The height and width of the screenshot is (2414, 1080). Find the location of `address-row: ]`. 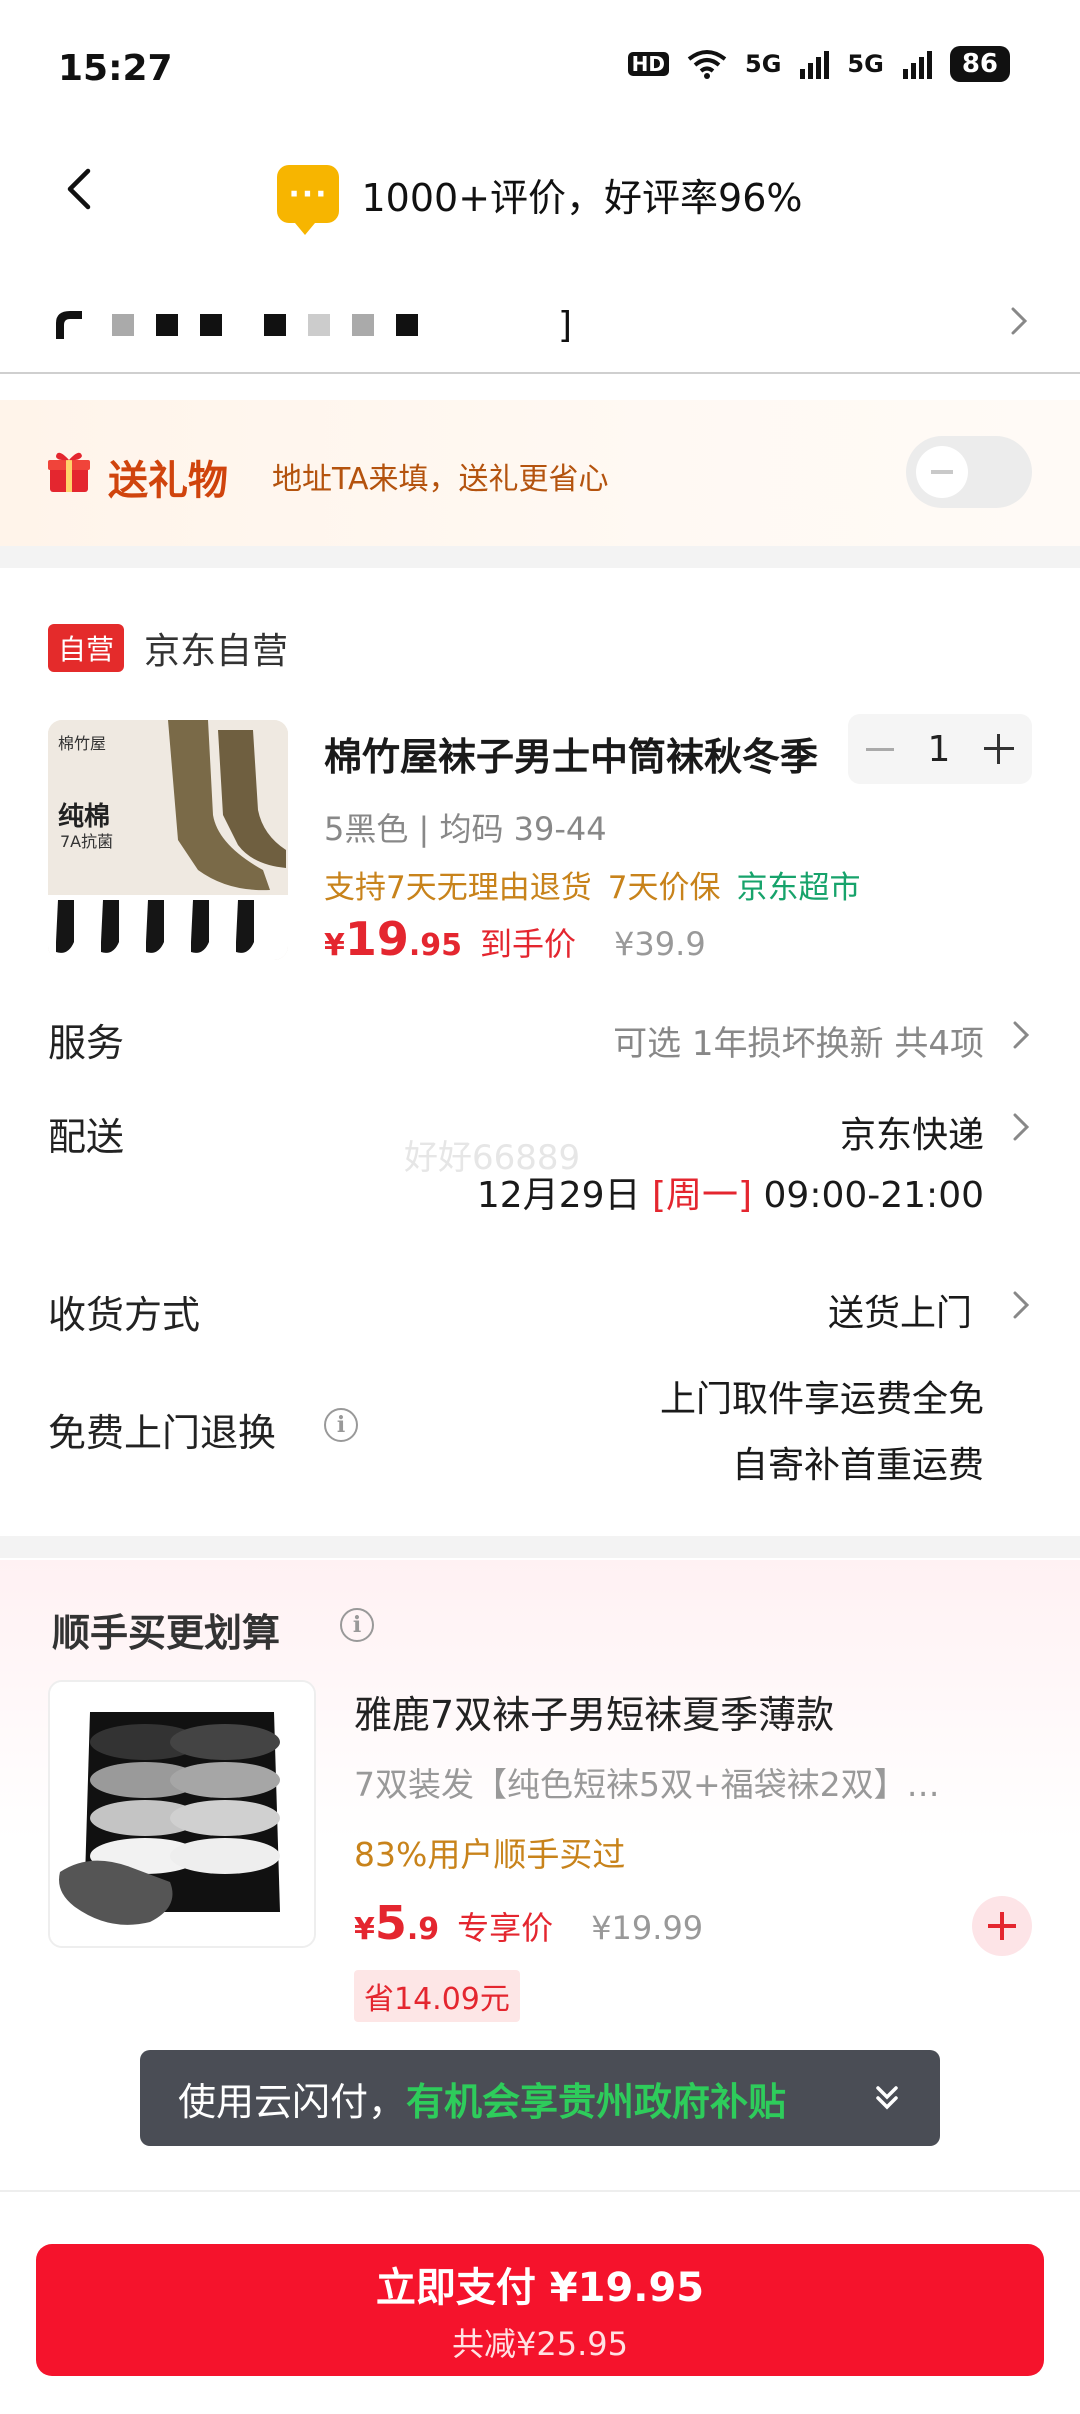

address-row: ] is located at coordinates (540, 325).